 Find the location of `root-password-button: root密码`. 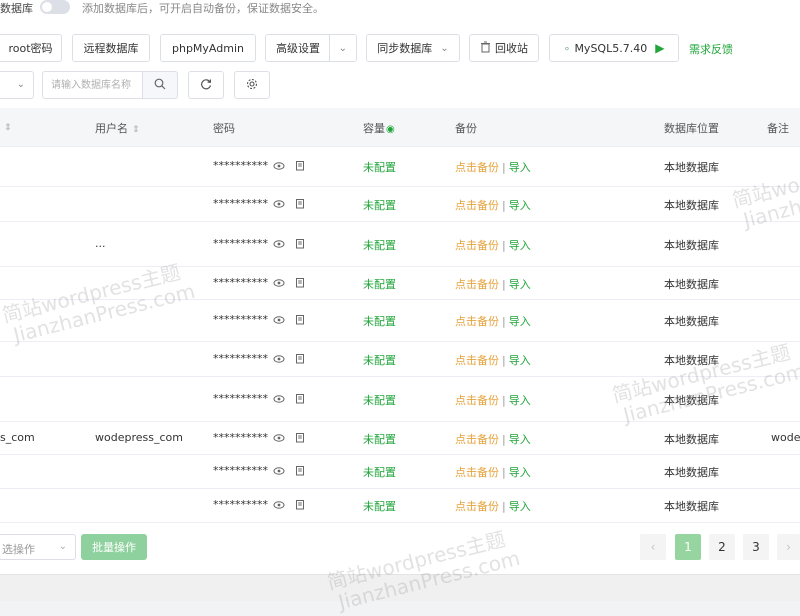

root-password-button: root密码 is located at coordinates (31, 48).